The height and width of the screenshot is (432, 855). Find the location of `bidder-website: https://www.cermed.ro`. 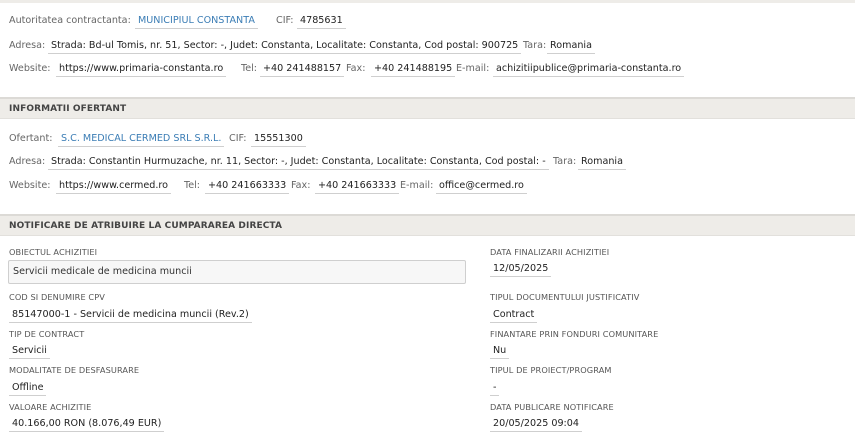

bidder-website: https://www.cermed.ro is located at coordinates (114, 187).